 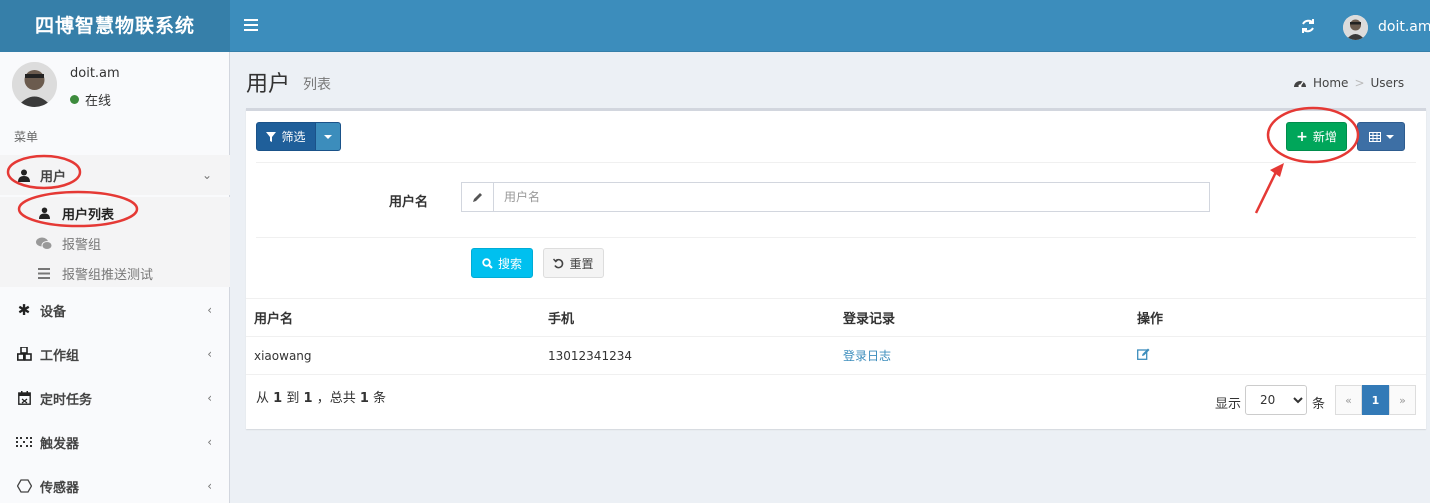 I want to click on search-button-label: 搜索, so click(x=509, y=263).